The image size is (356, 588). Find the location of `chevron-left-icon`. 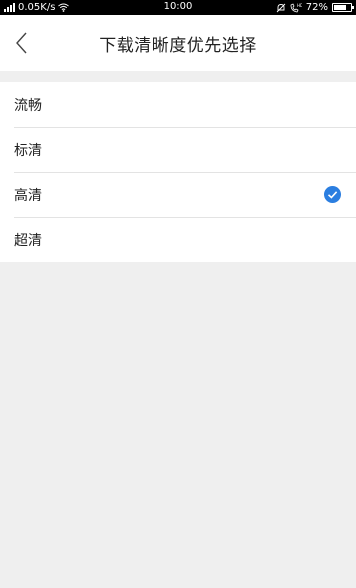

chevron-left-icon is located at coordinates (21, 43).